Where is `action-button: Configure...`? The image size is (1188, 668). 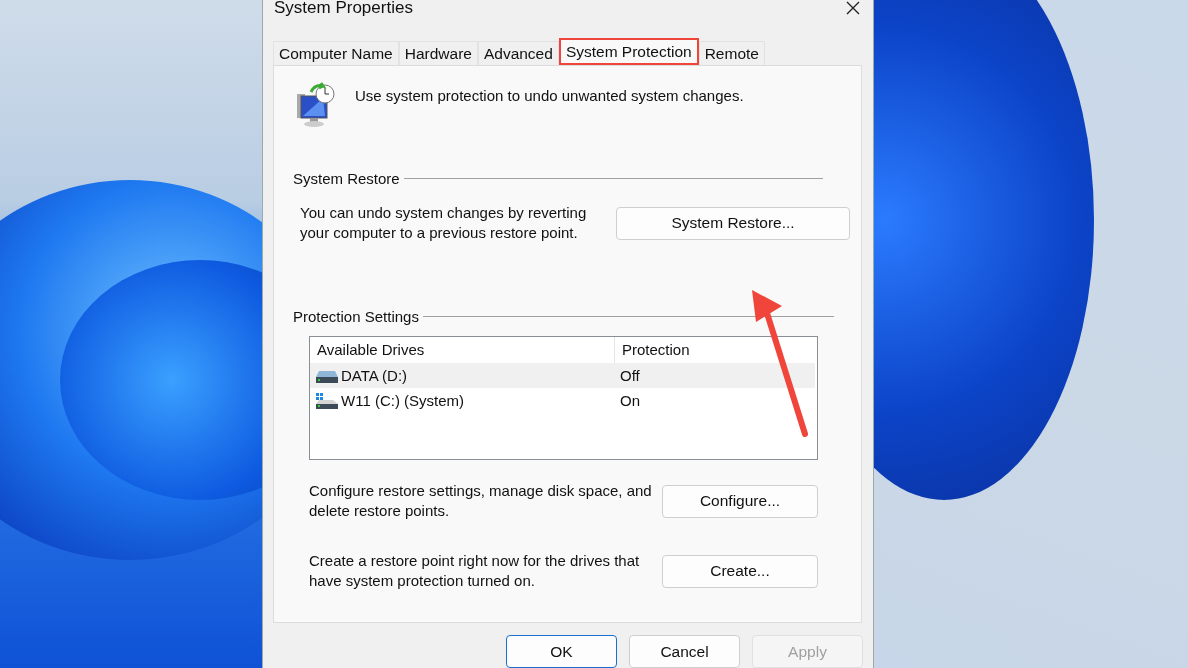
action-button: Configure... is located at coordinates (740, 501).